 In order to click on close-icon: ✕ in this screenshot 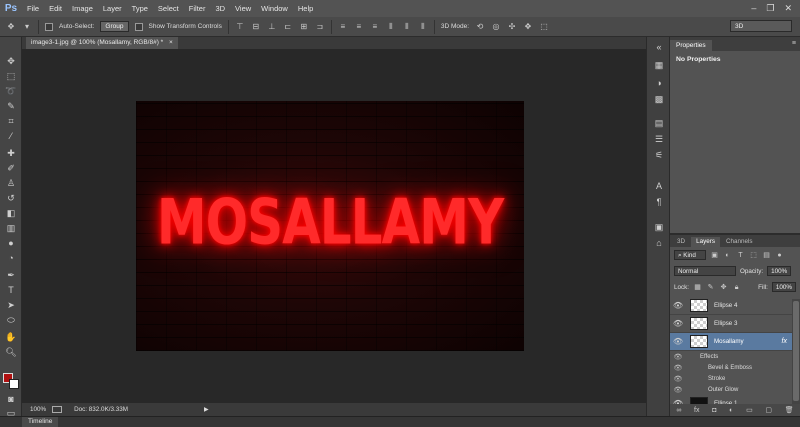, I will do `click(788, 8)`.